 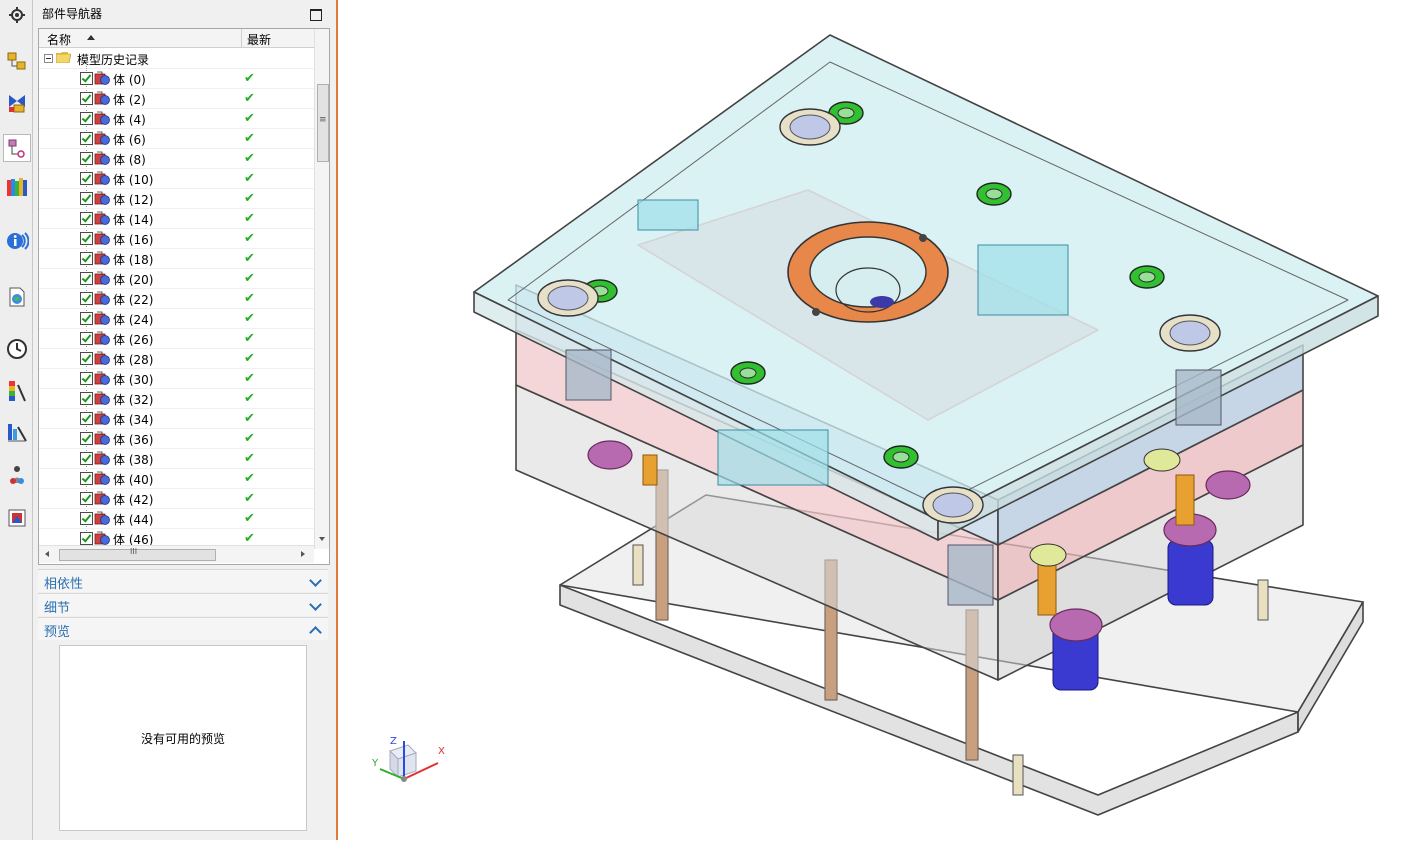 What do you see at coordinates (183, 580) in the screenshot?
I see `section-dependencies: 相依性` at bounding box center [183, 580].